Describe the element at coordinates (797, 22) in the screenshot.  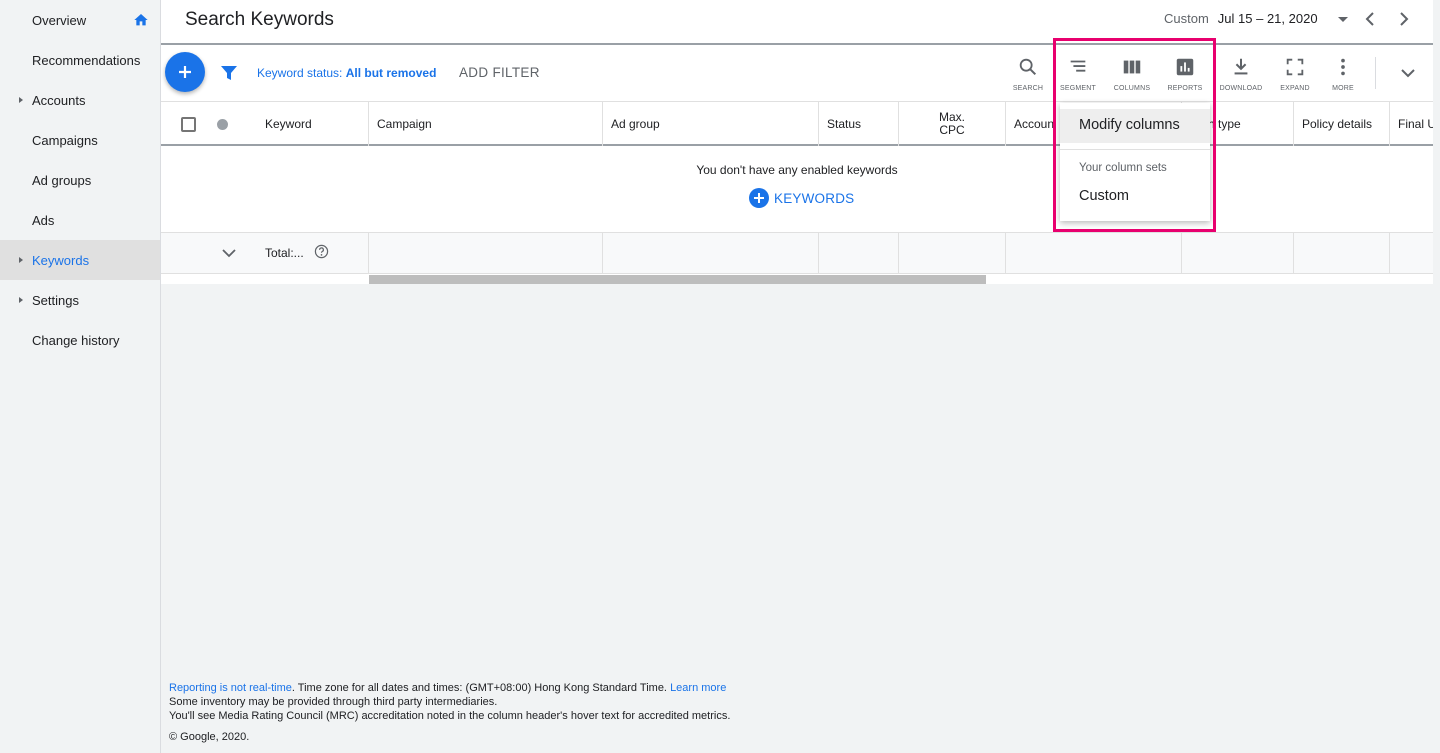
I see `page-header: Search Keywords Custom Jul 15 – 21, 2020` at that location.